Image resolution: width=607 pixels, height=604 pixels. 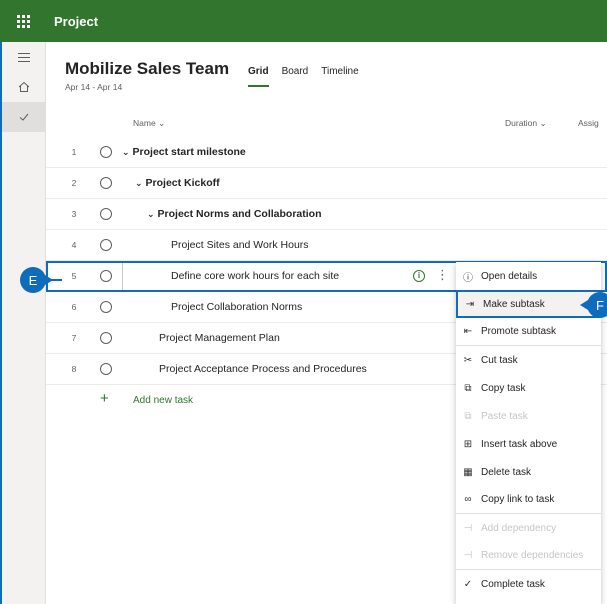 What do you see at coordinates (219, 338) in the screenshot?
I see `task-name: Project Management Plan` at bounding box center [219, 338].